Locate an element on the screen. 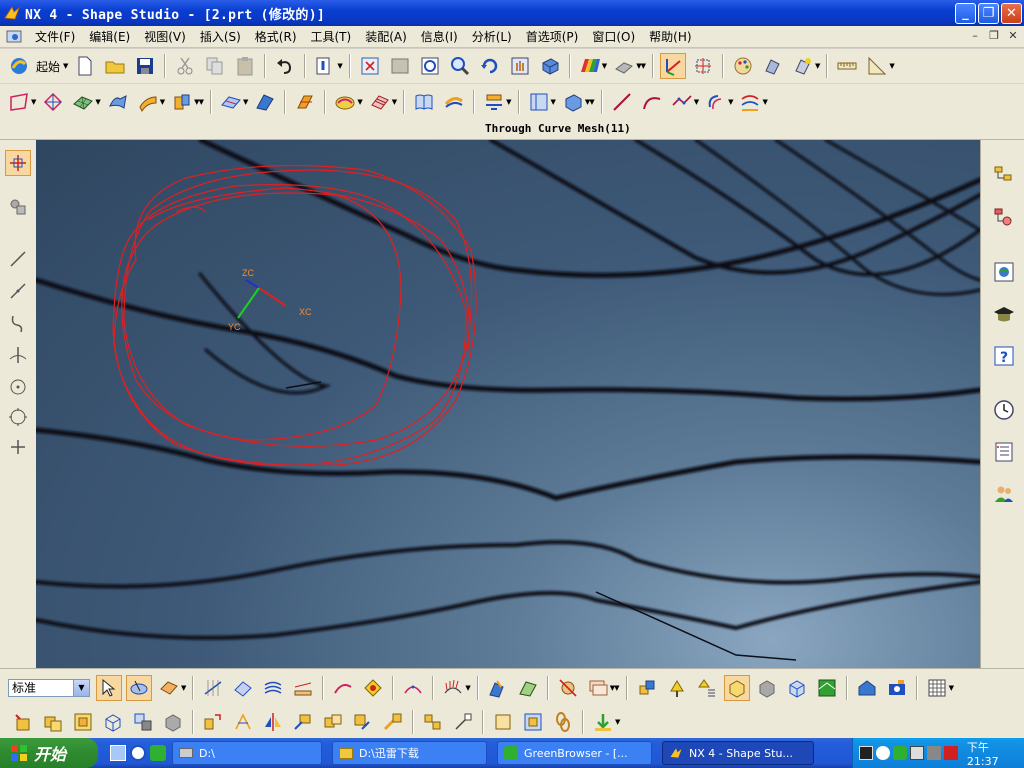  menu-preferences: 首选项(P) is located at coordinates (554, 36).